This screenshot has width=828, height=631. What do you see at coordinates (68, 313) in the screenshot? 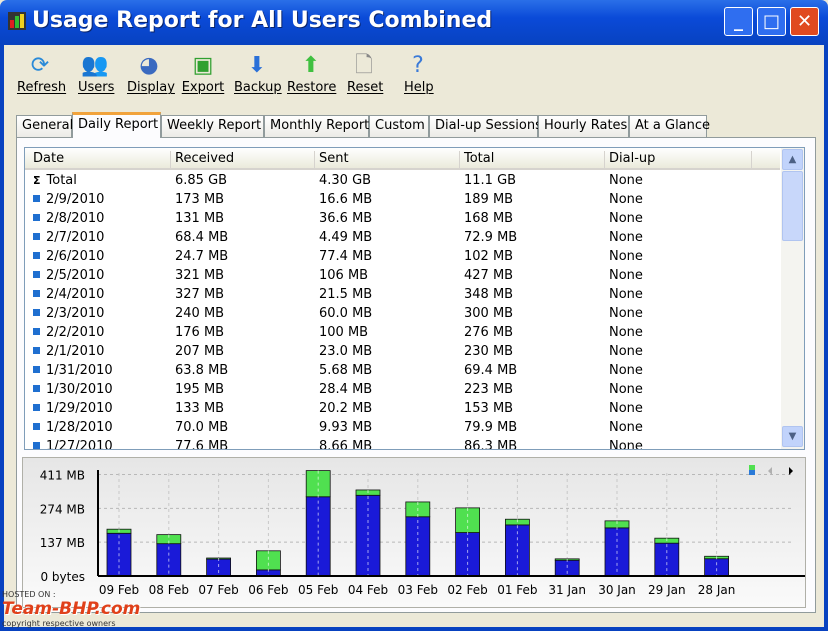
I see `date-cell: 2/3/2010` at bounding box center [68, 313].